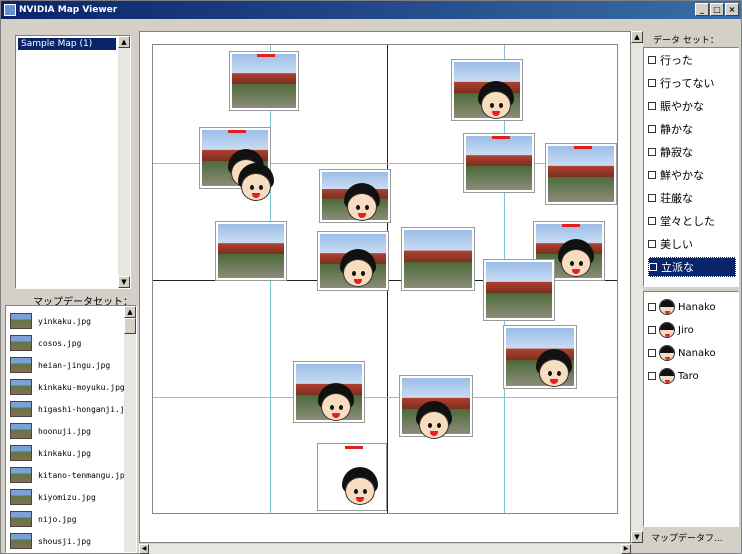 Image resolution: width=742 pixels, height=554 pixels. What do you see at coordinates (692, 267) in the screenshot?
I see `keyword-item: 立派な` at bounding box center [692, 267].